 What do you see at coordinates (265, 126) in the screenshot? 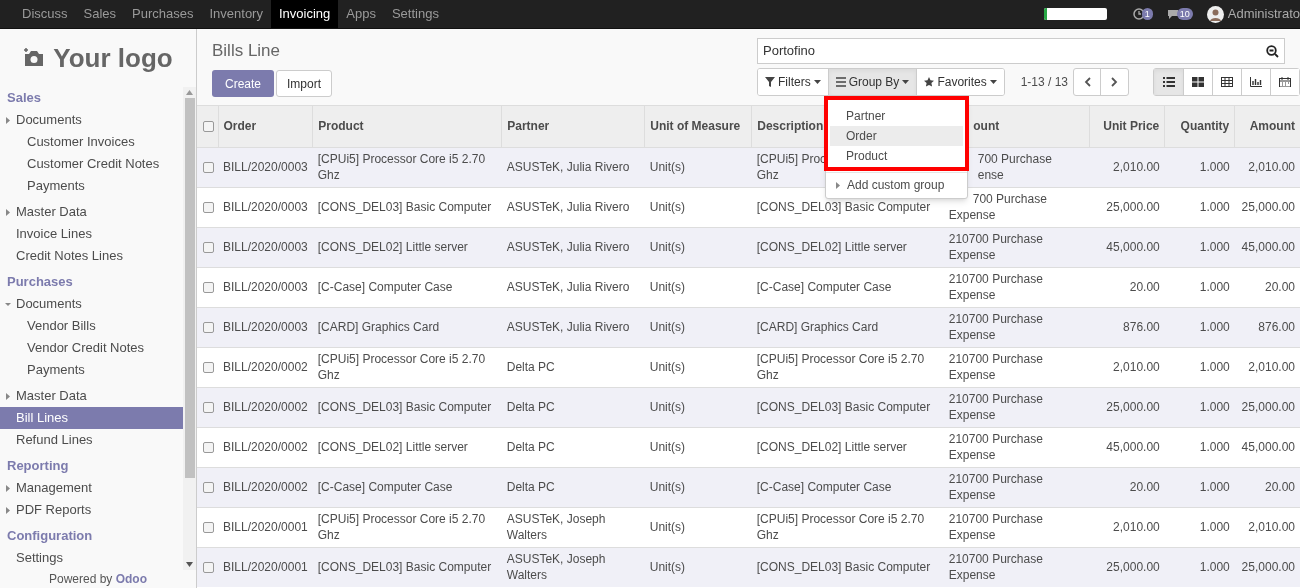
I see `column-header: Order` at bounding box center [265, 126].